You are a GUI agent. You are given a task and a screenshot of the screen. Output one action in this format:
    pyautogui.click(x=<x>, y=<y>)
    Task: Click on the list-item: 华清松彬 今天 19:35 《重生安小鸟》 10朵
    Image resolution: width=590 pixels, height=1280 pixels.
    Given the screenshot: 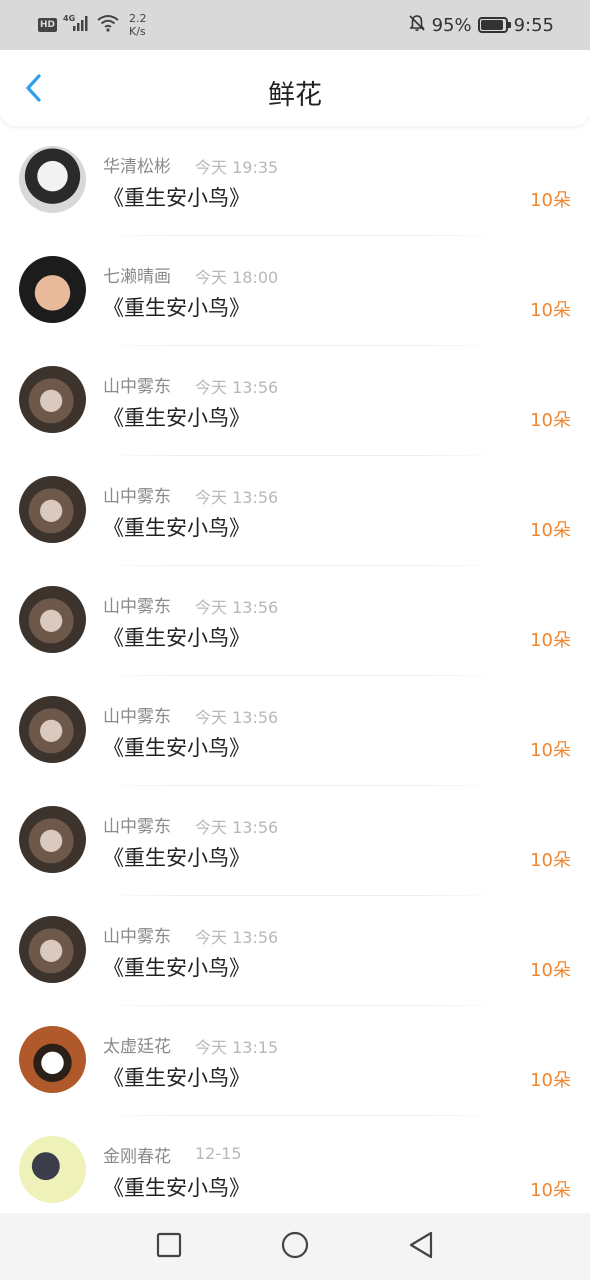 What is the action you would take?
    pyautogui.click(x=295, y=181)
    